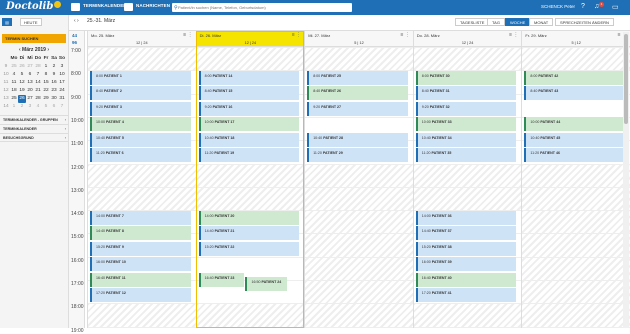 This screenshot has width=630, height=334. Describe the element at coordinates (140, 279) in the screenshot. I see `appointment: 16:40 PATIENT 11` at that location.